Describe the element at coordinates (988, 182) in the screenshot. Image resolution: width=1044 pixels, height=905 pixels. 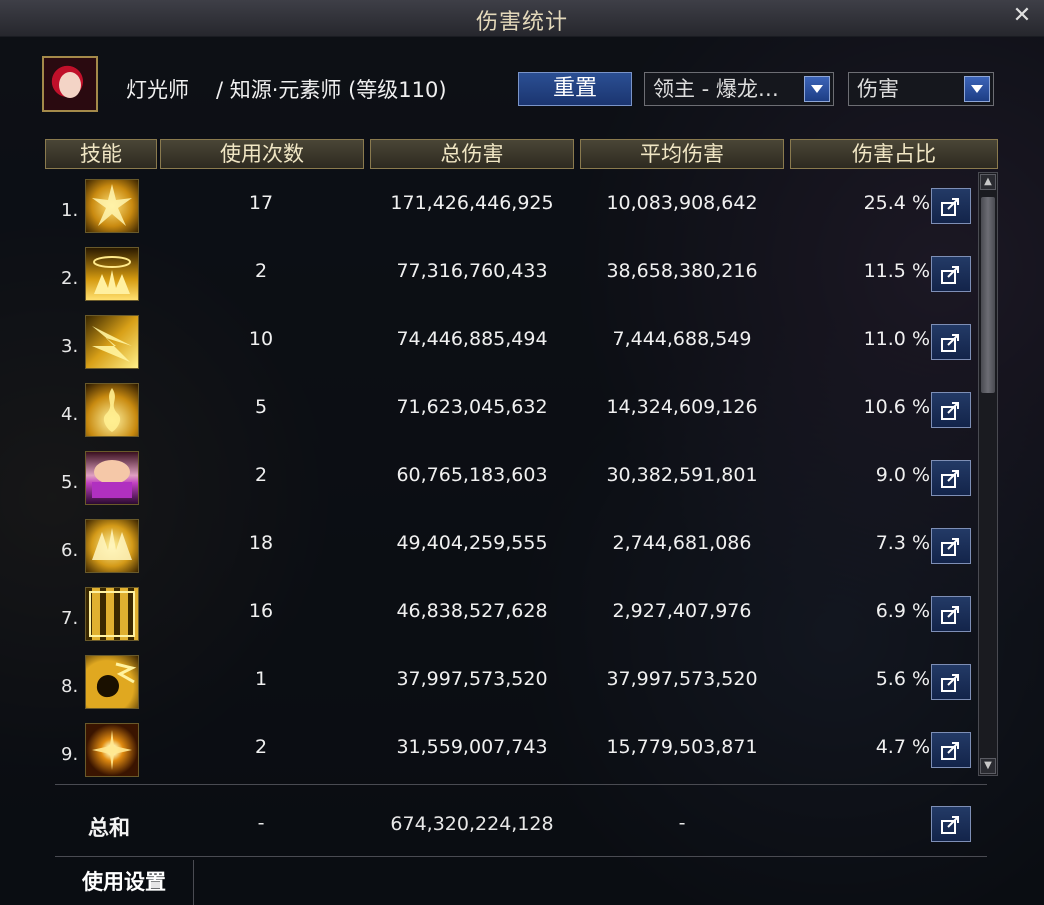
I see `chevron-up-icon: ▲` at that location.